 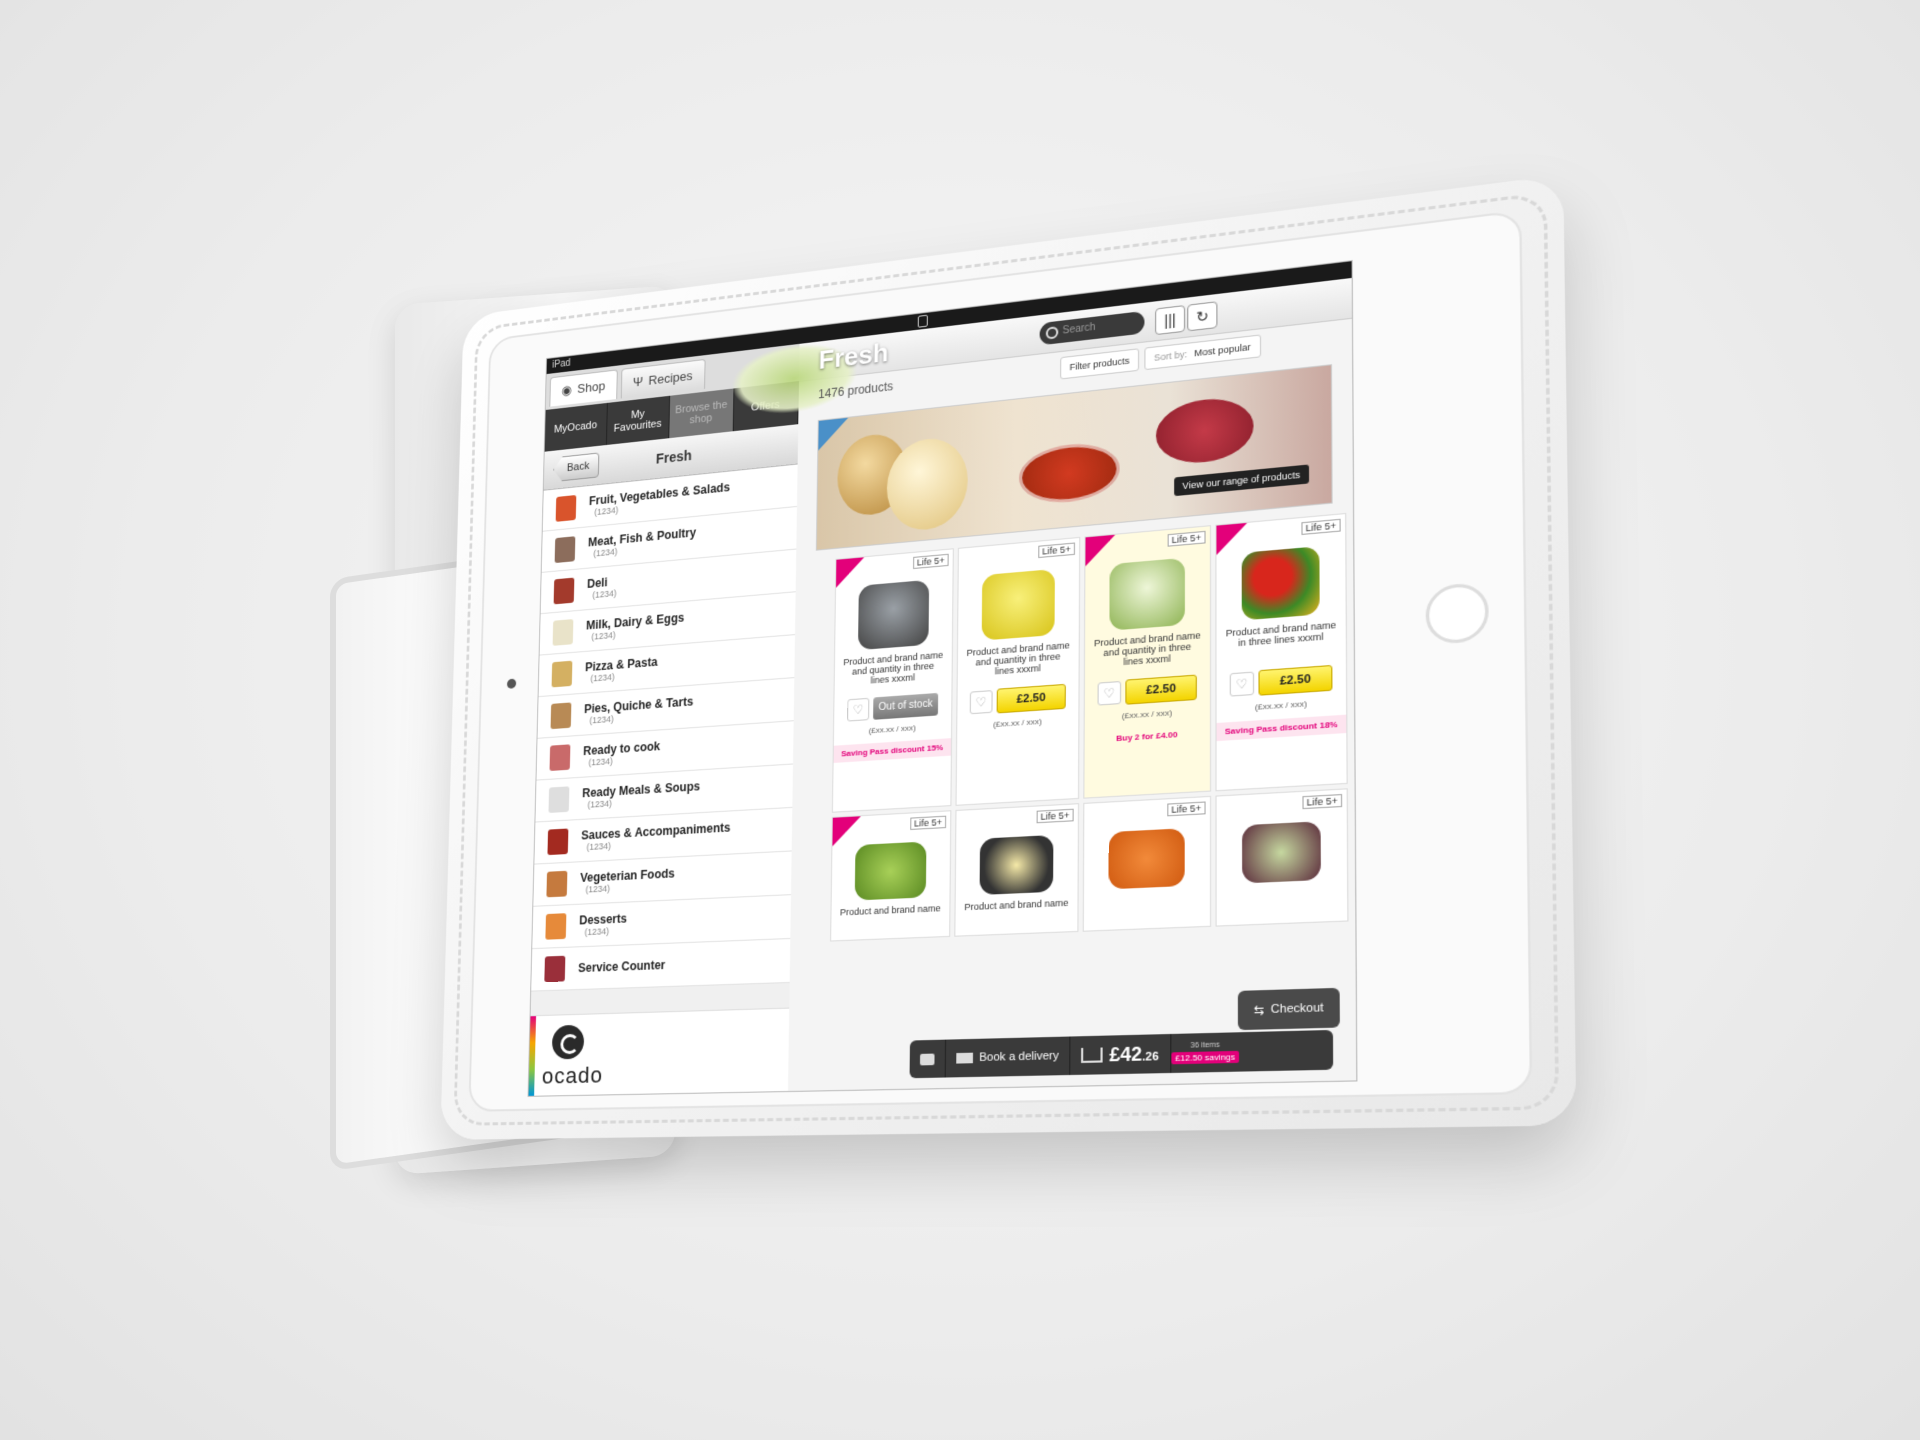 I want to click on home-button, so click(x=1457, y=613).